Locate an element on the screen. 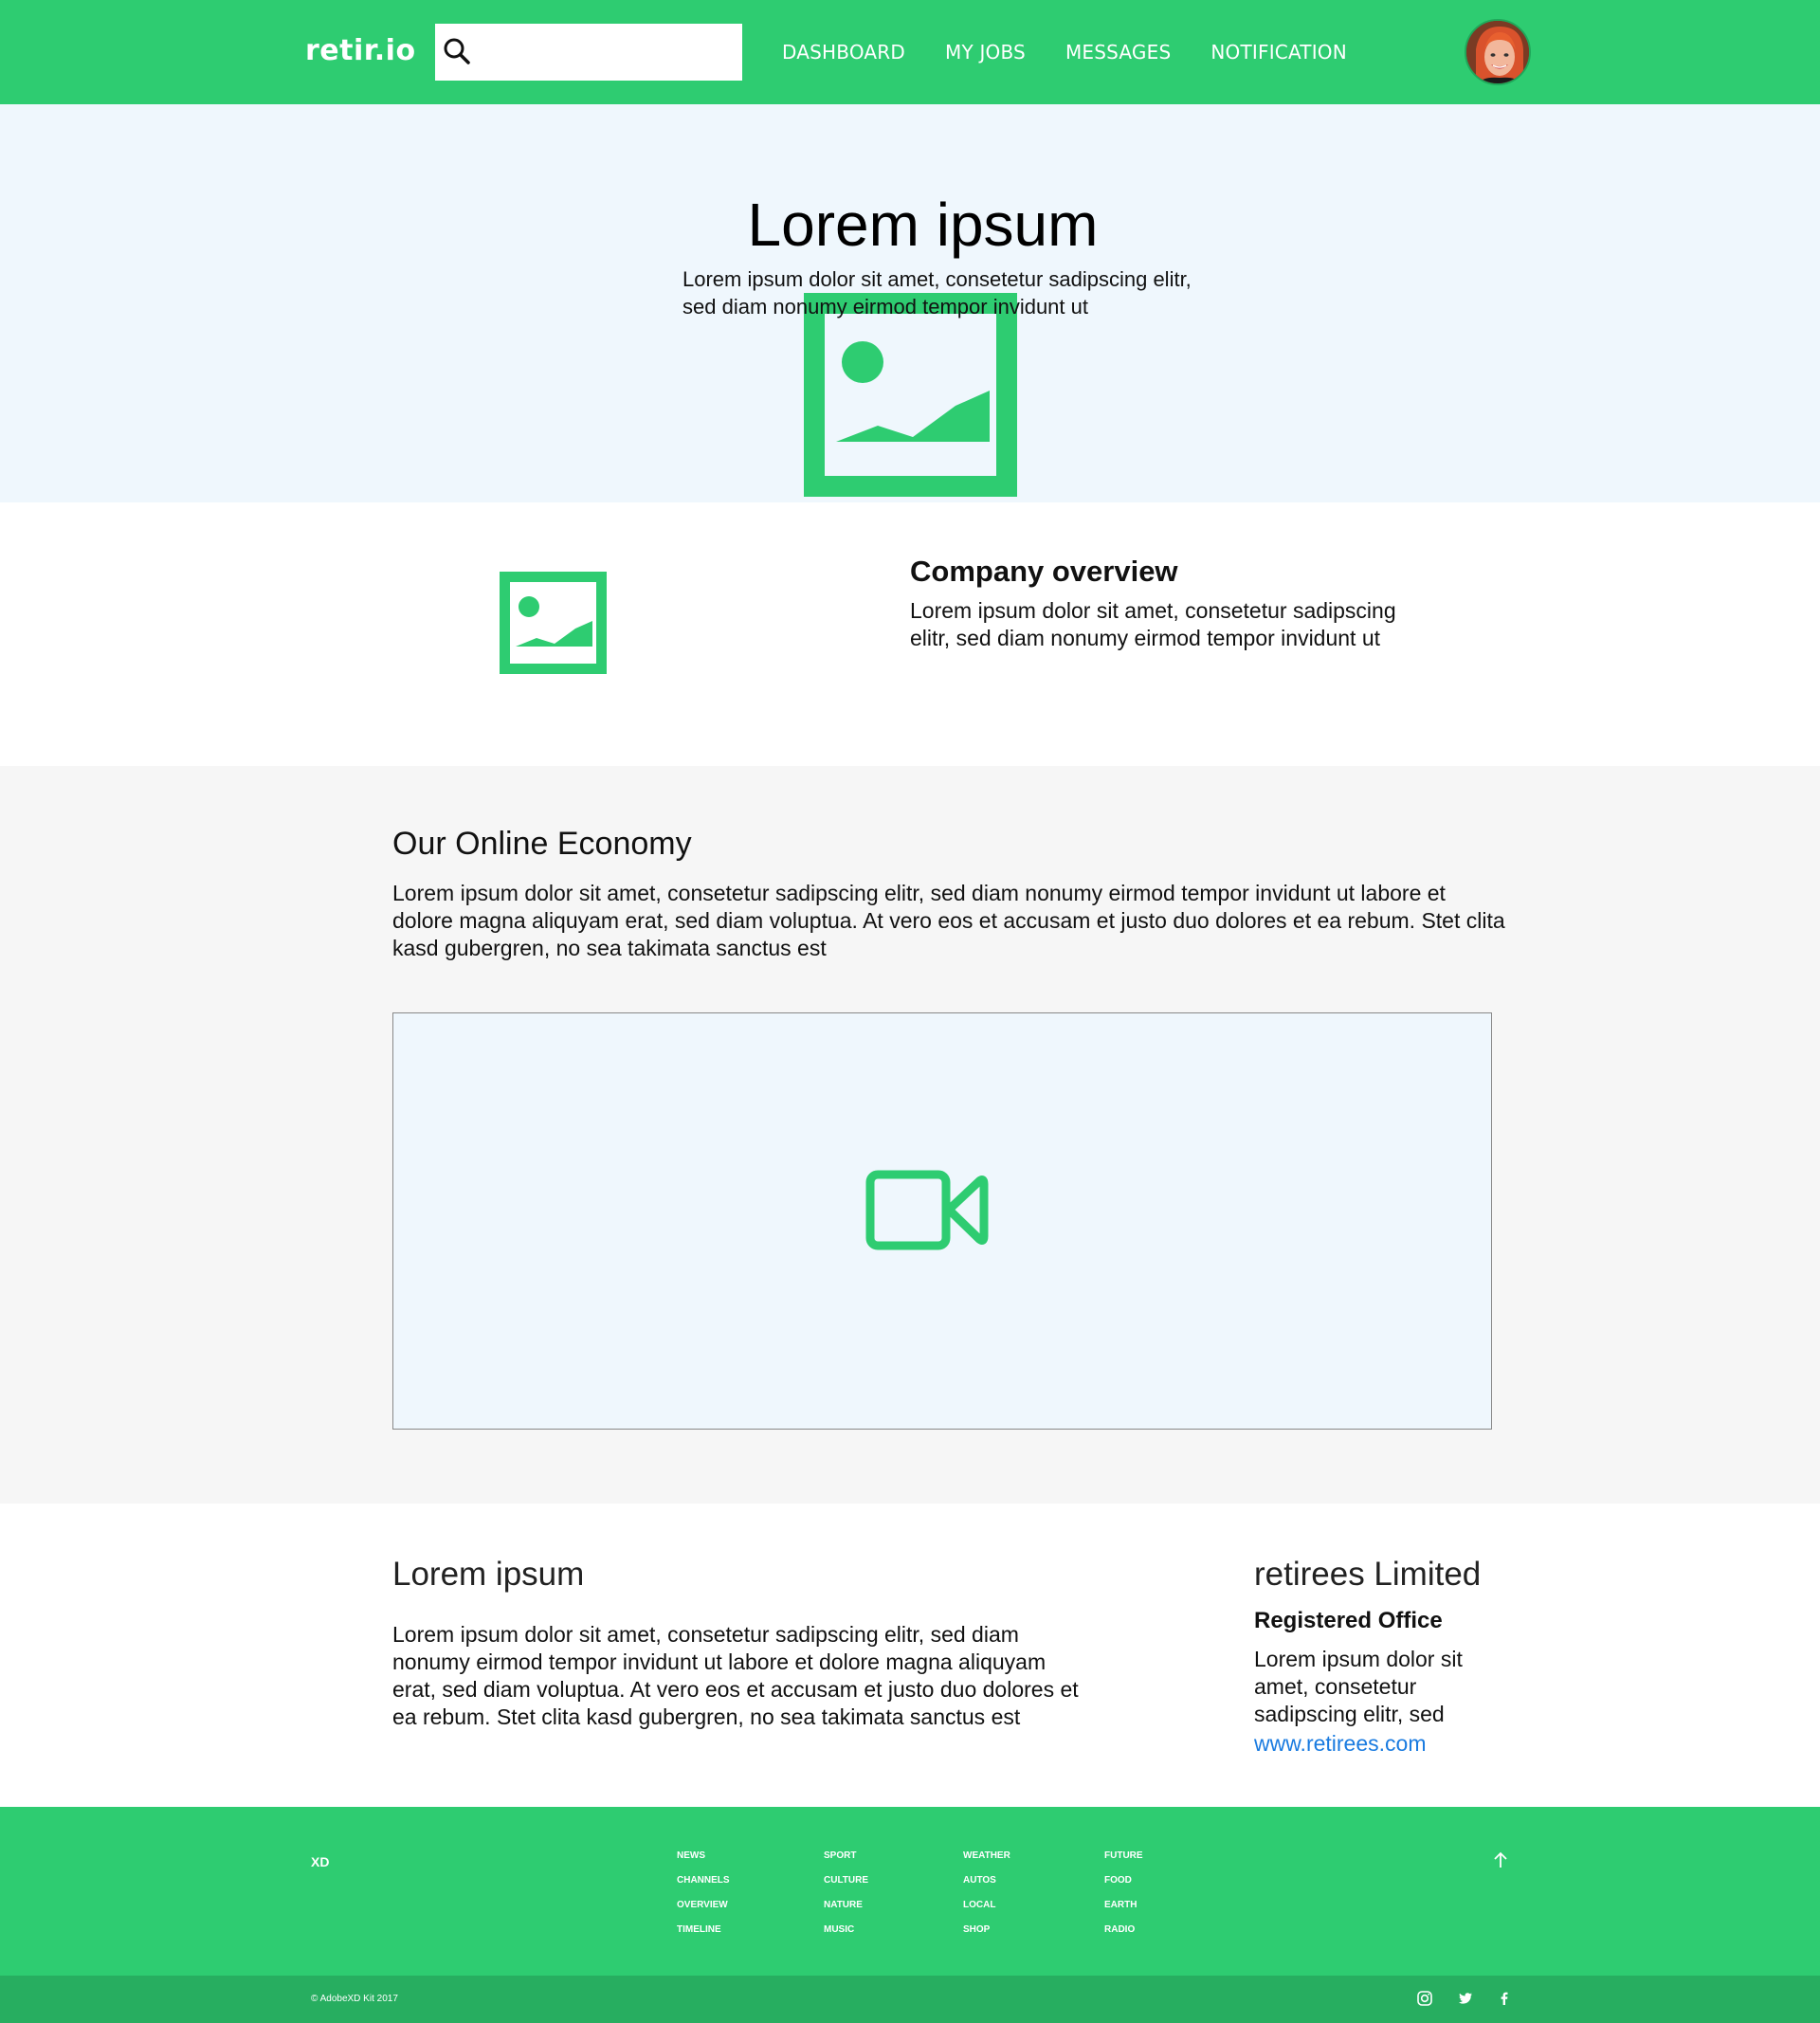 The width and height of the screenshot is (1820, 2023). footer-link-weather: WEATHER is located at coordinates (986, 1862).